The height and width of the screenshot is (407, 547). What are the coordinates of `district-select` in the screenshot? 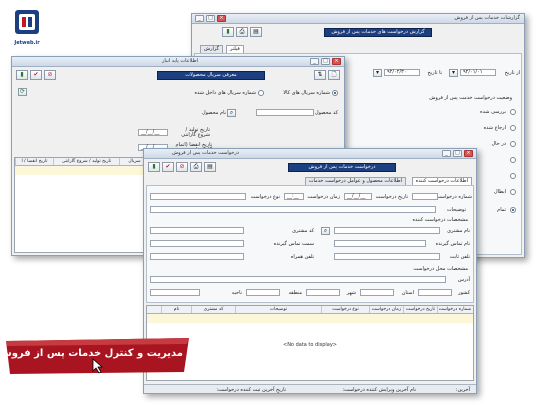 It's located at (175, 292).